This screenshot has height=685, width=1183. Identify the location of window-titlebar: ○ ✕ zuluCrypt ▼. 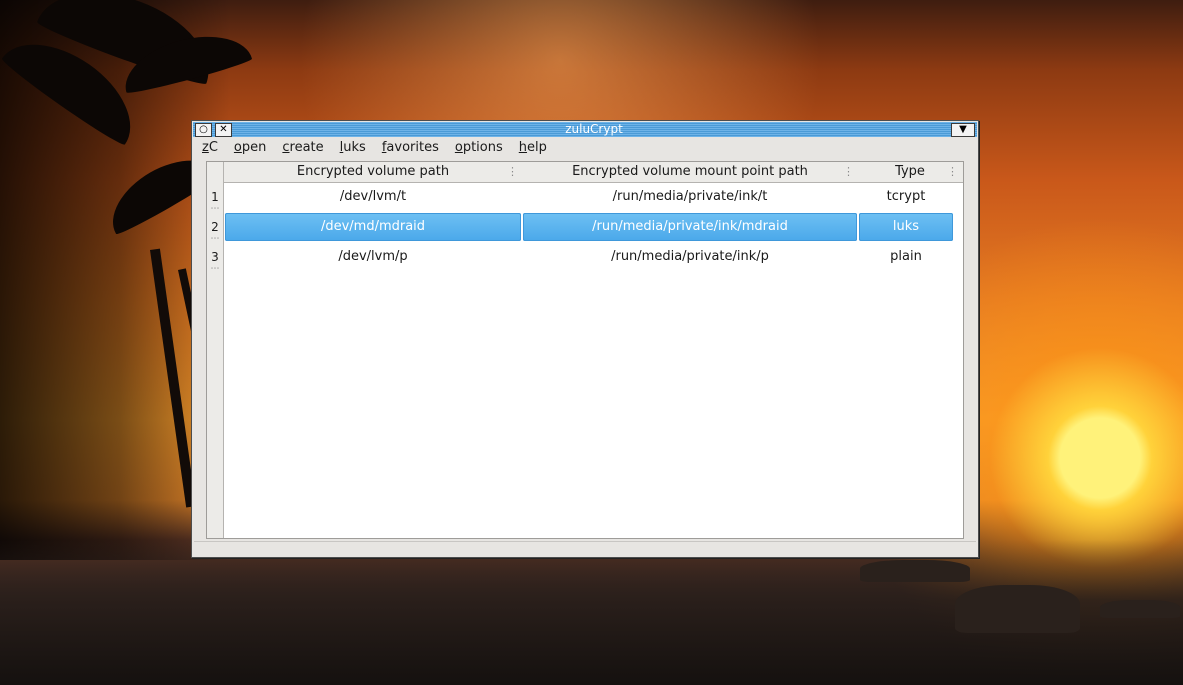
(585, 129).